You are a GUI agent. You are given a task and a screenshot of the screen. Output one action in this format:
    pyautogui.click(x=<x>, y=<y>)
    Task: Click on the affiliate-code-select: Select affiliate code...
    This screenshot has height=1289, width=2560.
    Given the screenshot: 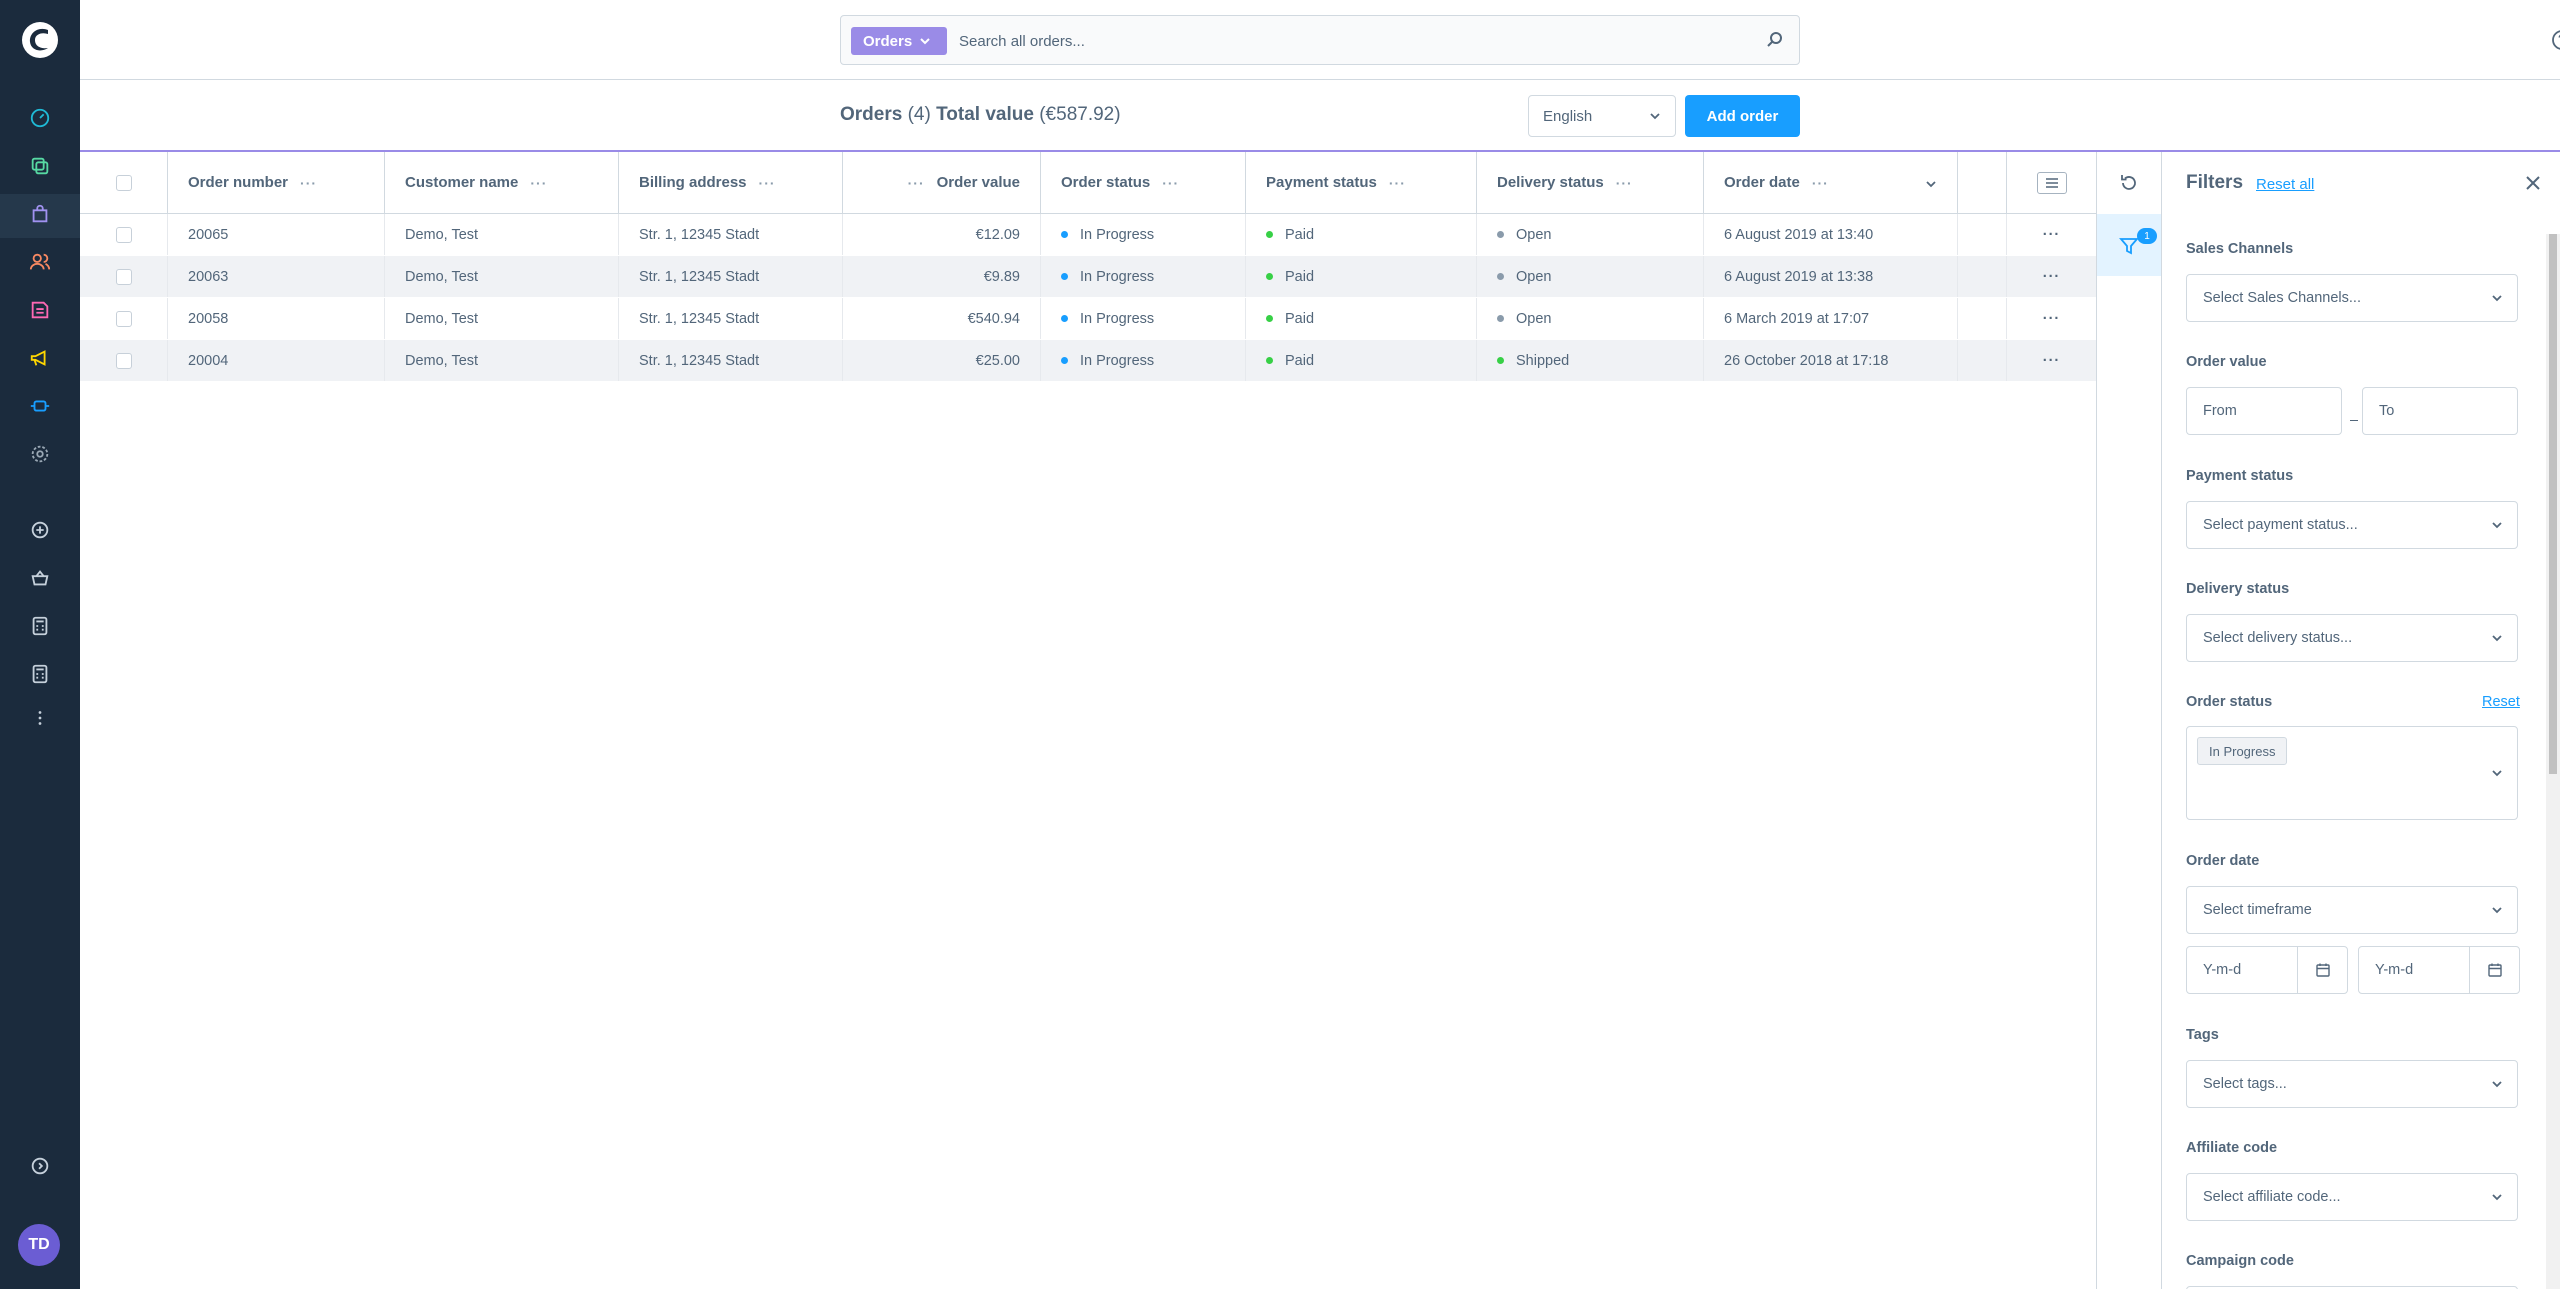 What is the action you would take?
    pyautogui.click(x=2352, y=1197)
    